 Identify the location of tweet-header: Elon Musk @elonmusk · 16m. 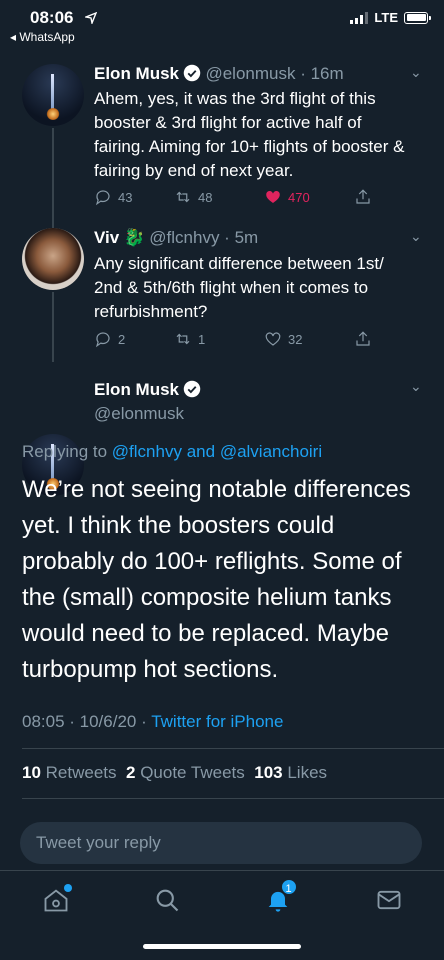
(219, 74).